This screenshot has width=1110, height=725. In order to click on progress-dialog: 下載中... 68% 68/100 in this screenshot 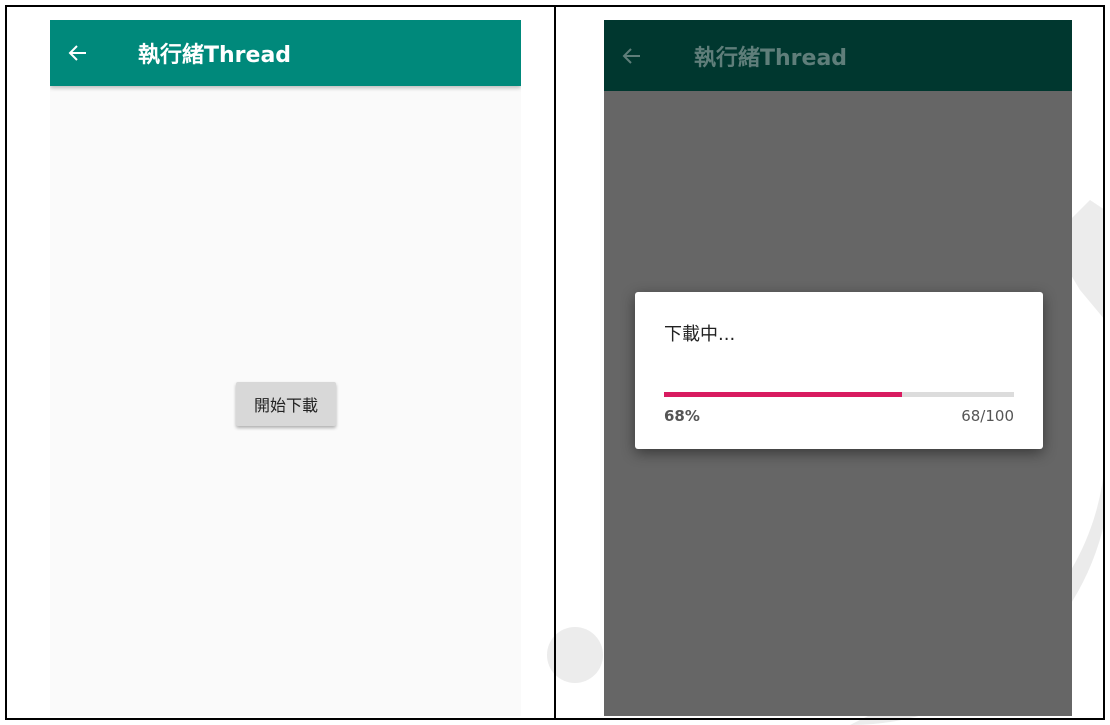, I will do `click(839, 370)`.